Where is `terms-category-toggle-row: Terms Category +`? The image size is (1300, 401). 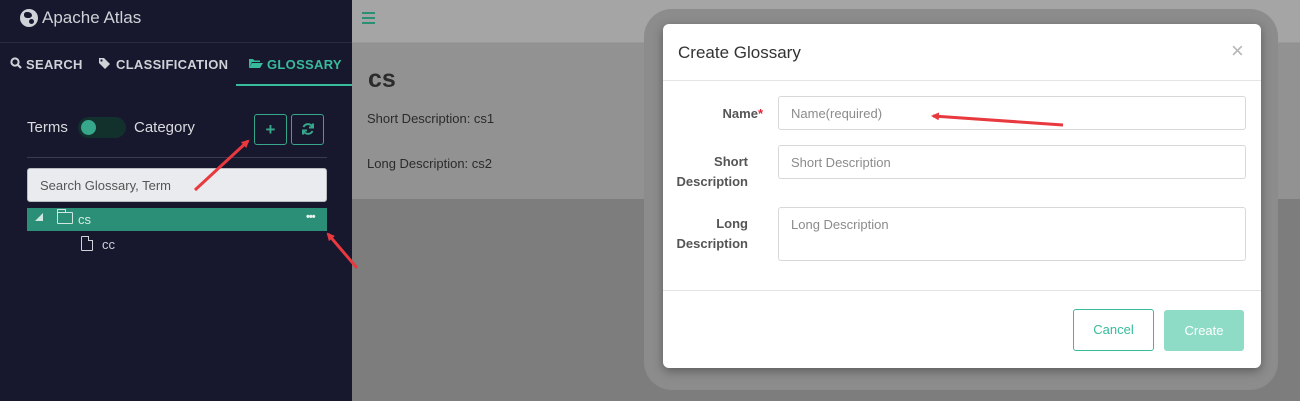
terms-category-toggle-row: Terms Category + is located at coordinates (177, 129).